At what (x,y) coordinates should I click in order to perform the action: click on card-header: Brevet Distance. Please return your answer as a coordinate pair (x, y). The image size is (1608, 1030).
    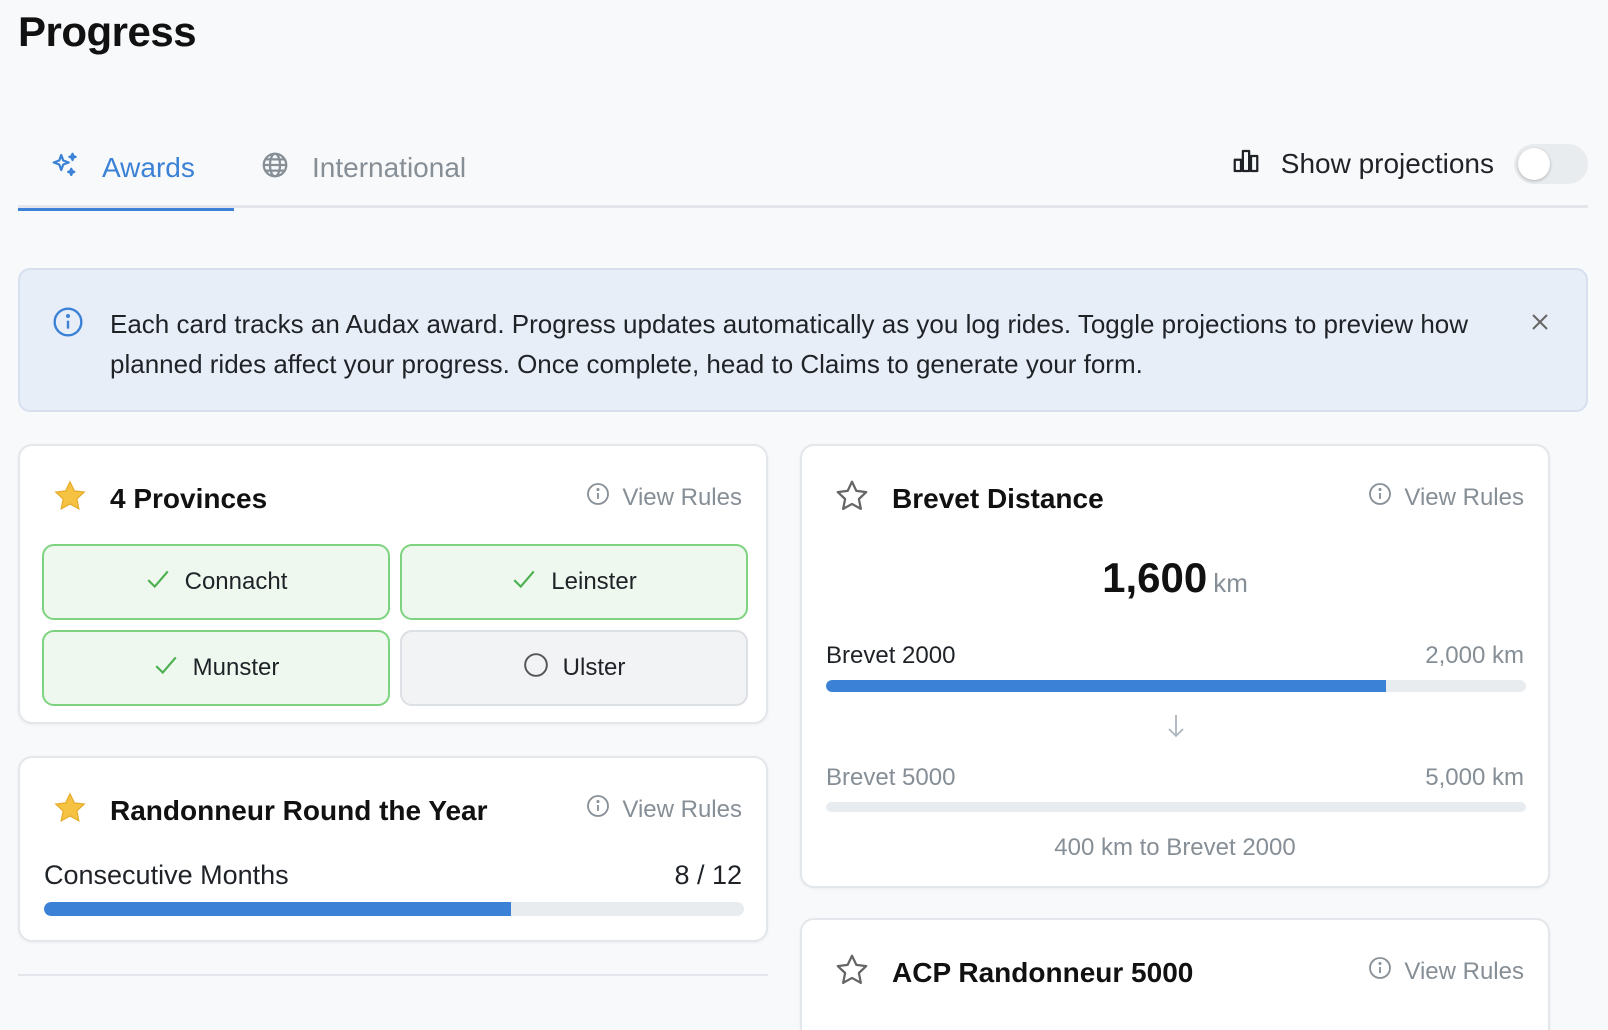
    Looking at the image, I should click on (969, 498).